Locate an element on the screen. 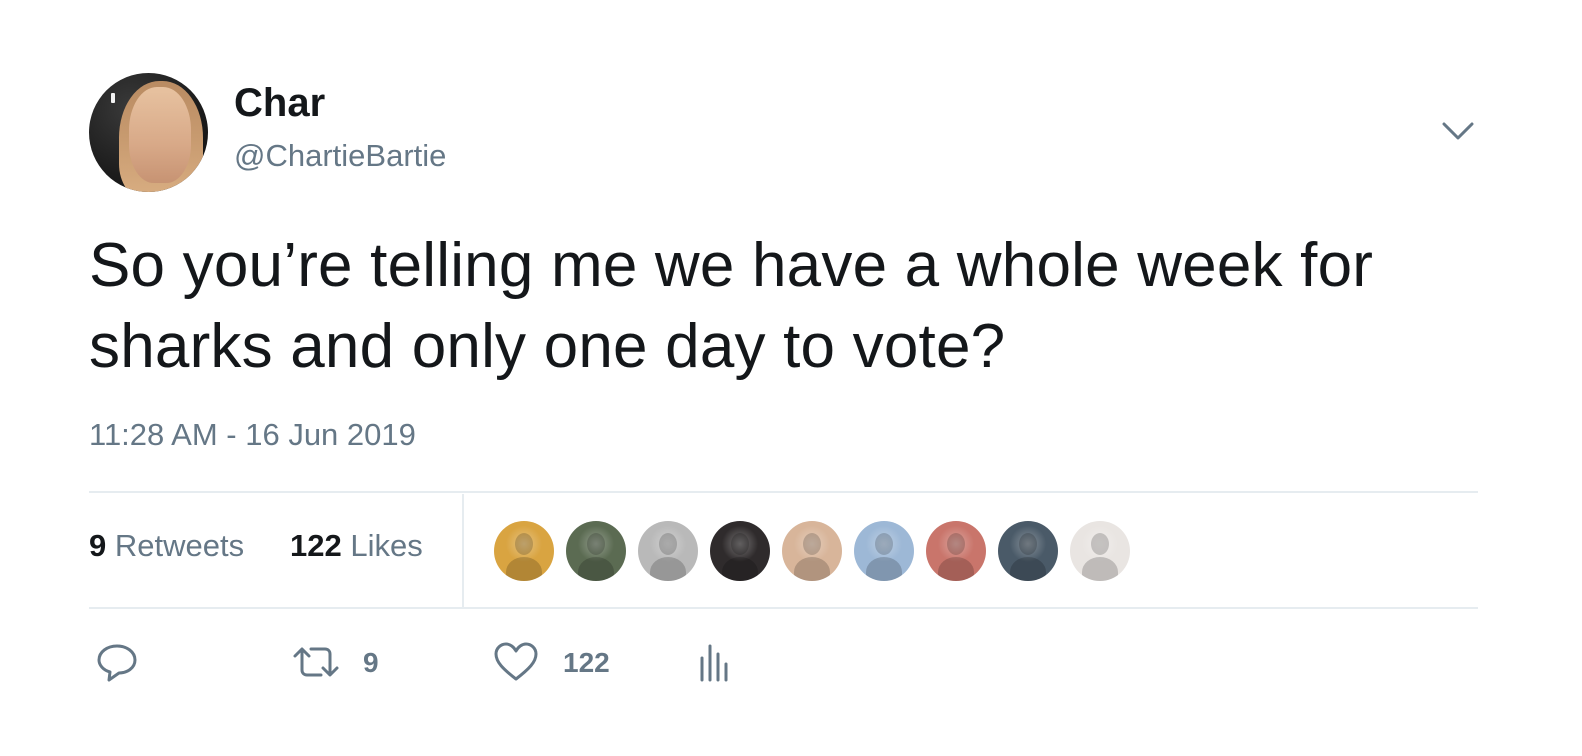 This screenshot has height=756, width=1582. retweets-stat: 9 Retweets is located at coordinates (166, 546).